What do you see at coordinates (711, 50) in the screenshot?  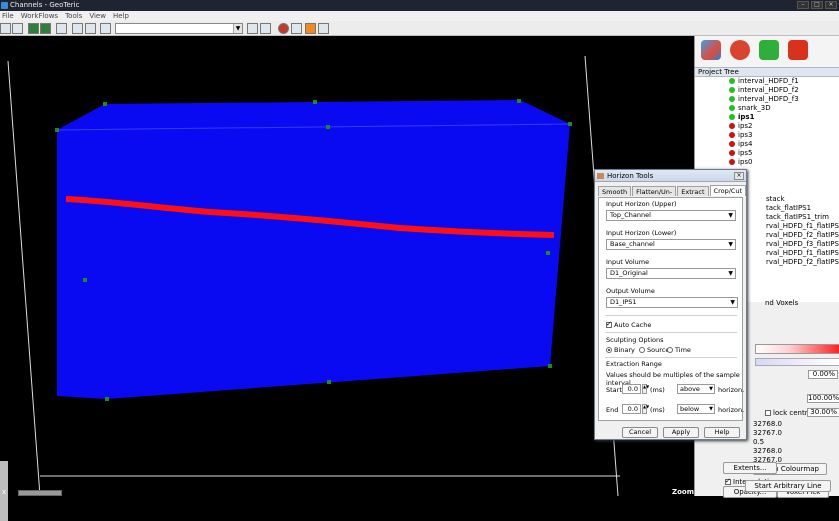 I see `cube-icon` at bounding box center [711, 50].